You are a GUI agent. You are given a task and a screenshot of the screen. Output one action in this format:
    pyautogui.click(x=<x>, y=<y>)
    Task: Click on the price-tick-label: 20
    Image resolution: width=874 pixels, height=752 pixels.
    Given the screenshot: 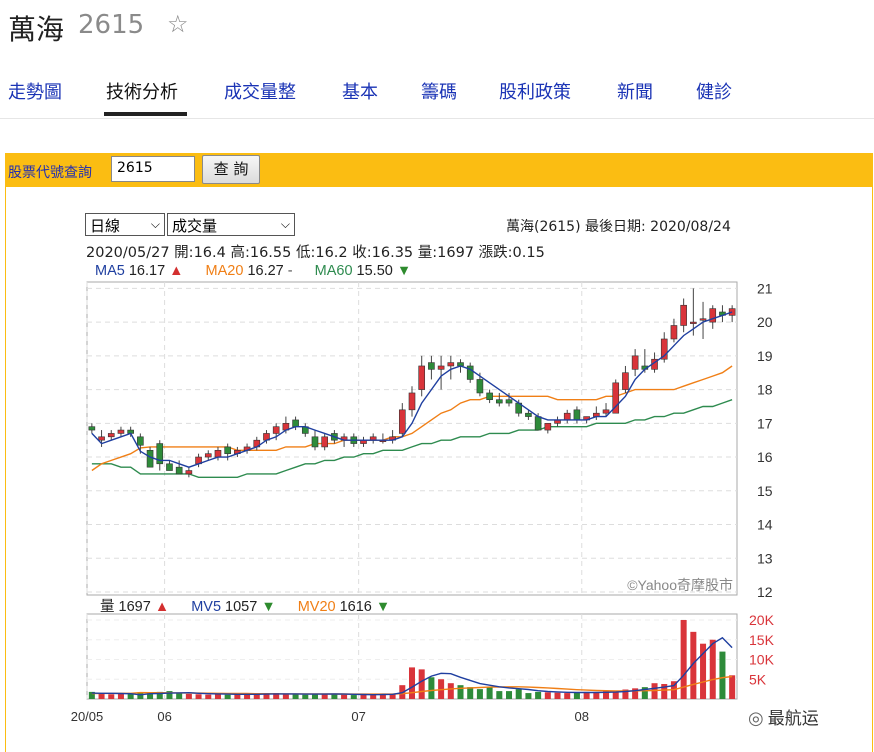 What is the action you would take?
    pyautogui.click(x=765, y=322)
    